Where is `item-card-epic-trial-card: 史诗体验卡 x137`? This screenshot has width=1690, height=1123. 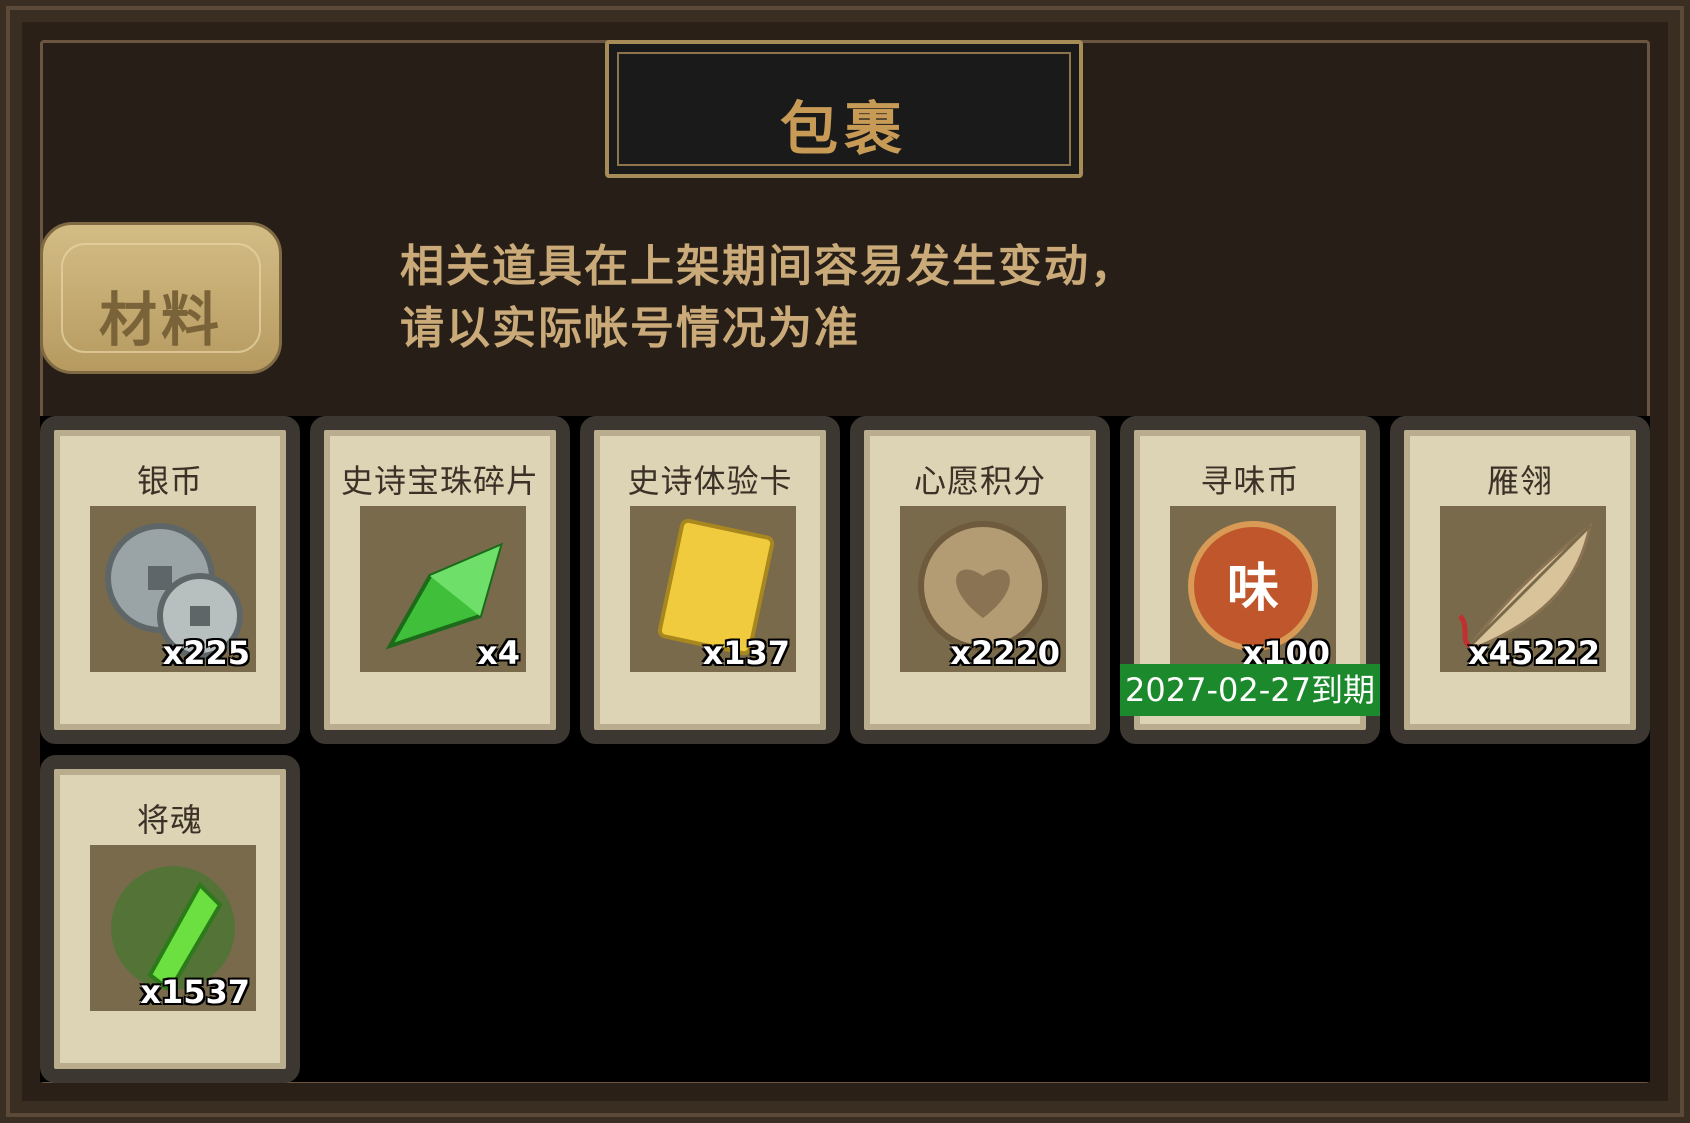
item-card-epic-trial-card: 史诗体验卡 x137 is located at coordinates (710, 580).